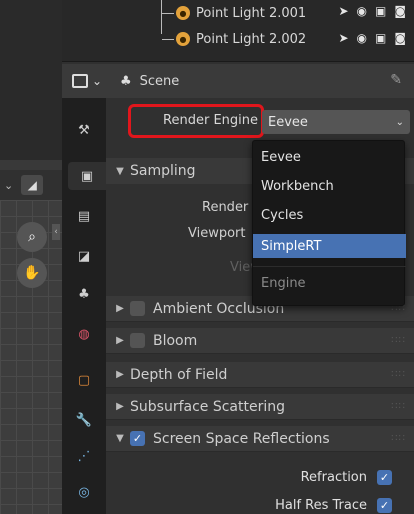  I want to click on section-label: Subsurface Scattering, so click(207, 406).